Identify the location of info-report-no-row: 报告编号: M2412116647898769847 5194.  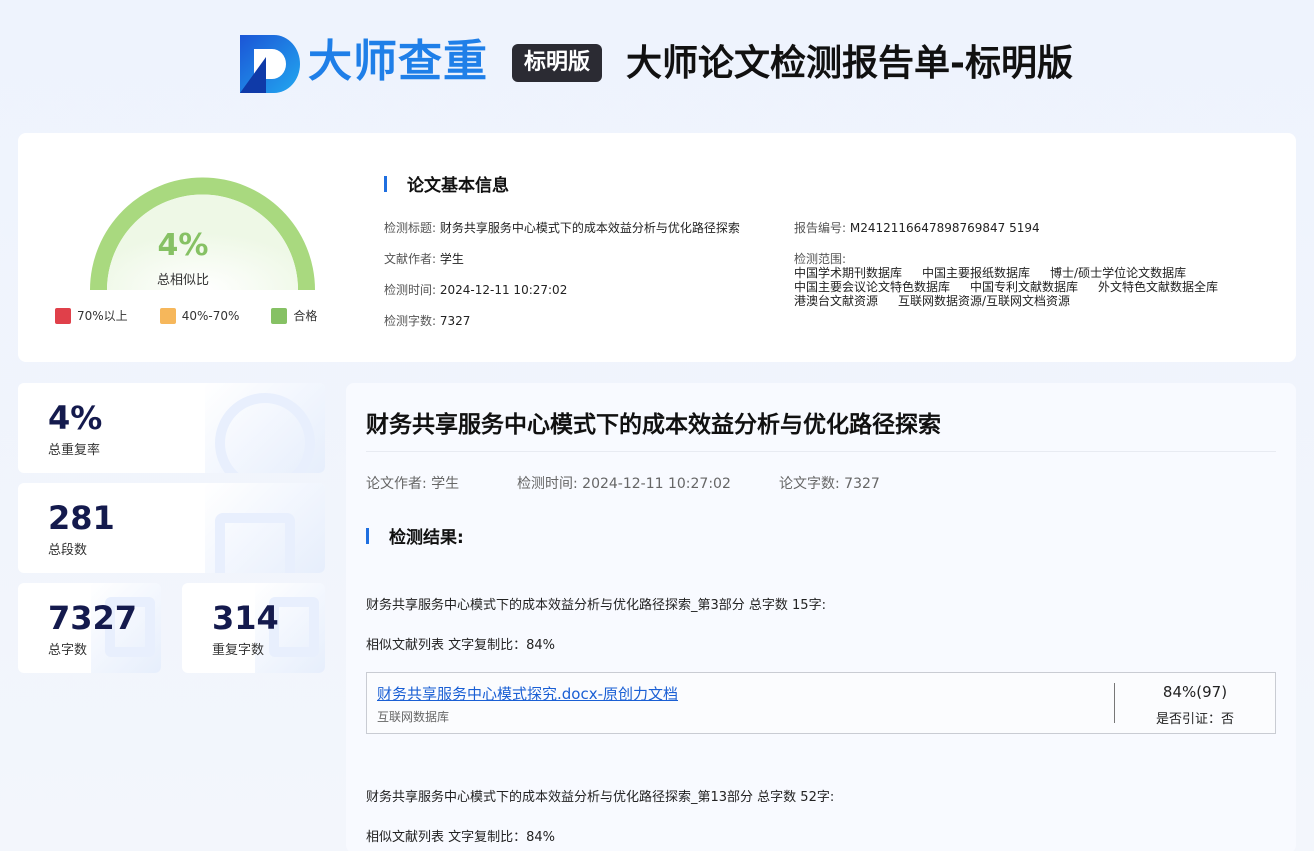
(917, 227).